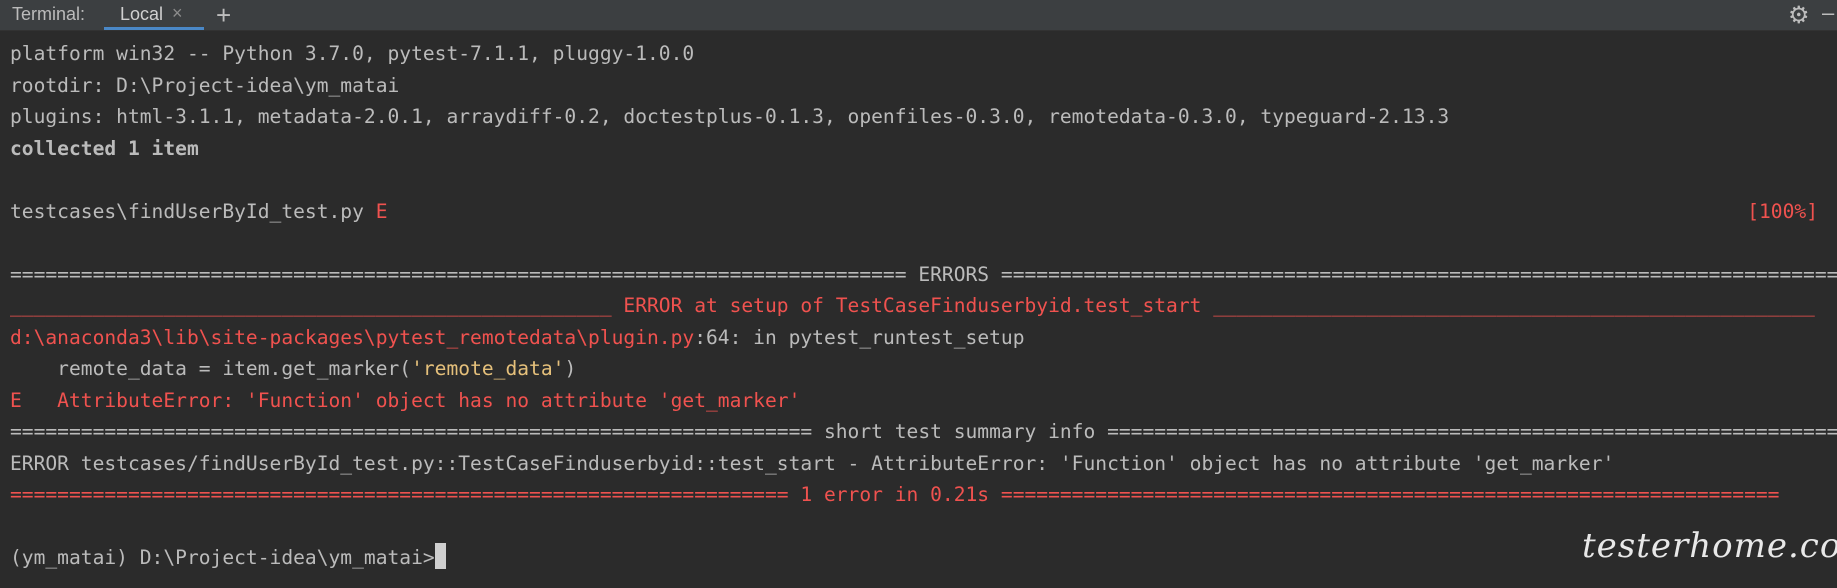 The height and width of the screenshot is (588, 1837). Describe the element at coordinates (570, 368) in the screenshot. I see `code-suffix: )` at that location.